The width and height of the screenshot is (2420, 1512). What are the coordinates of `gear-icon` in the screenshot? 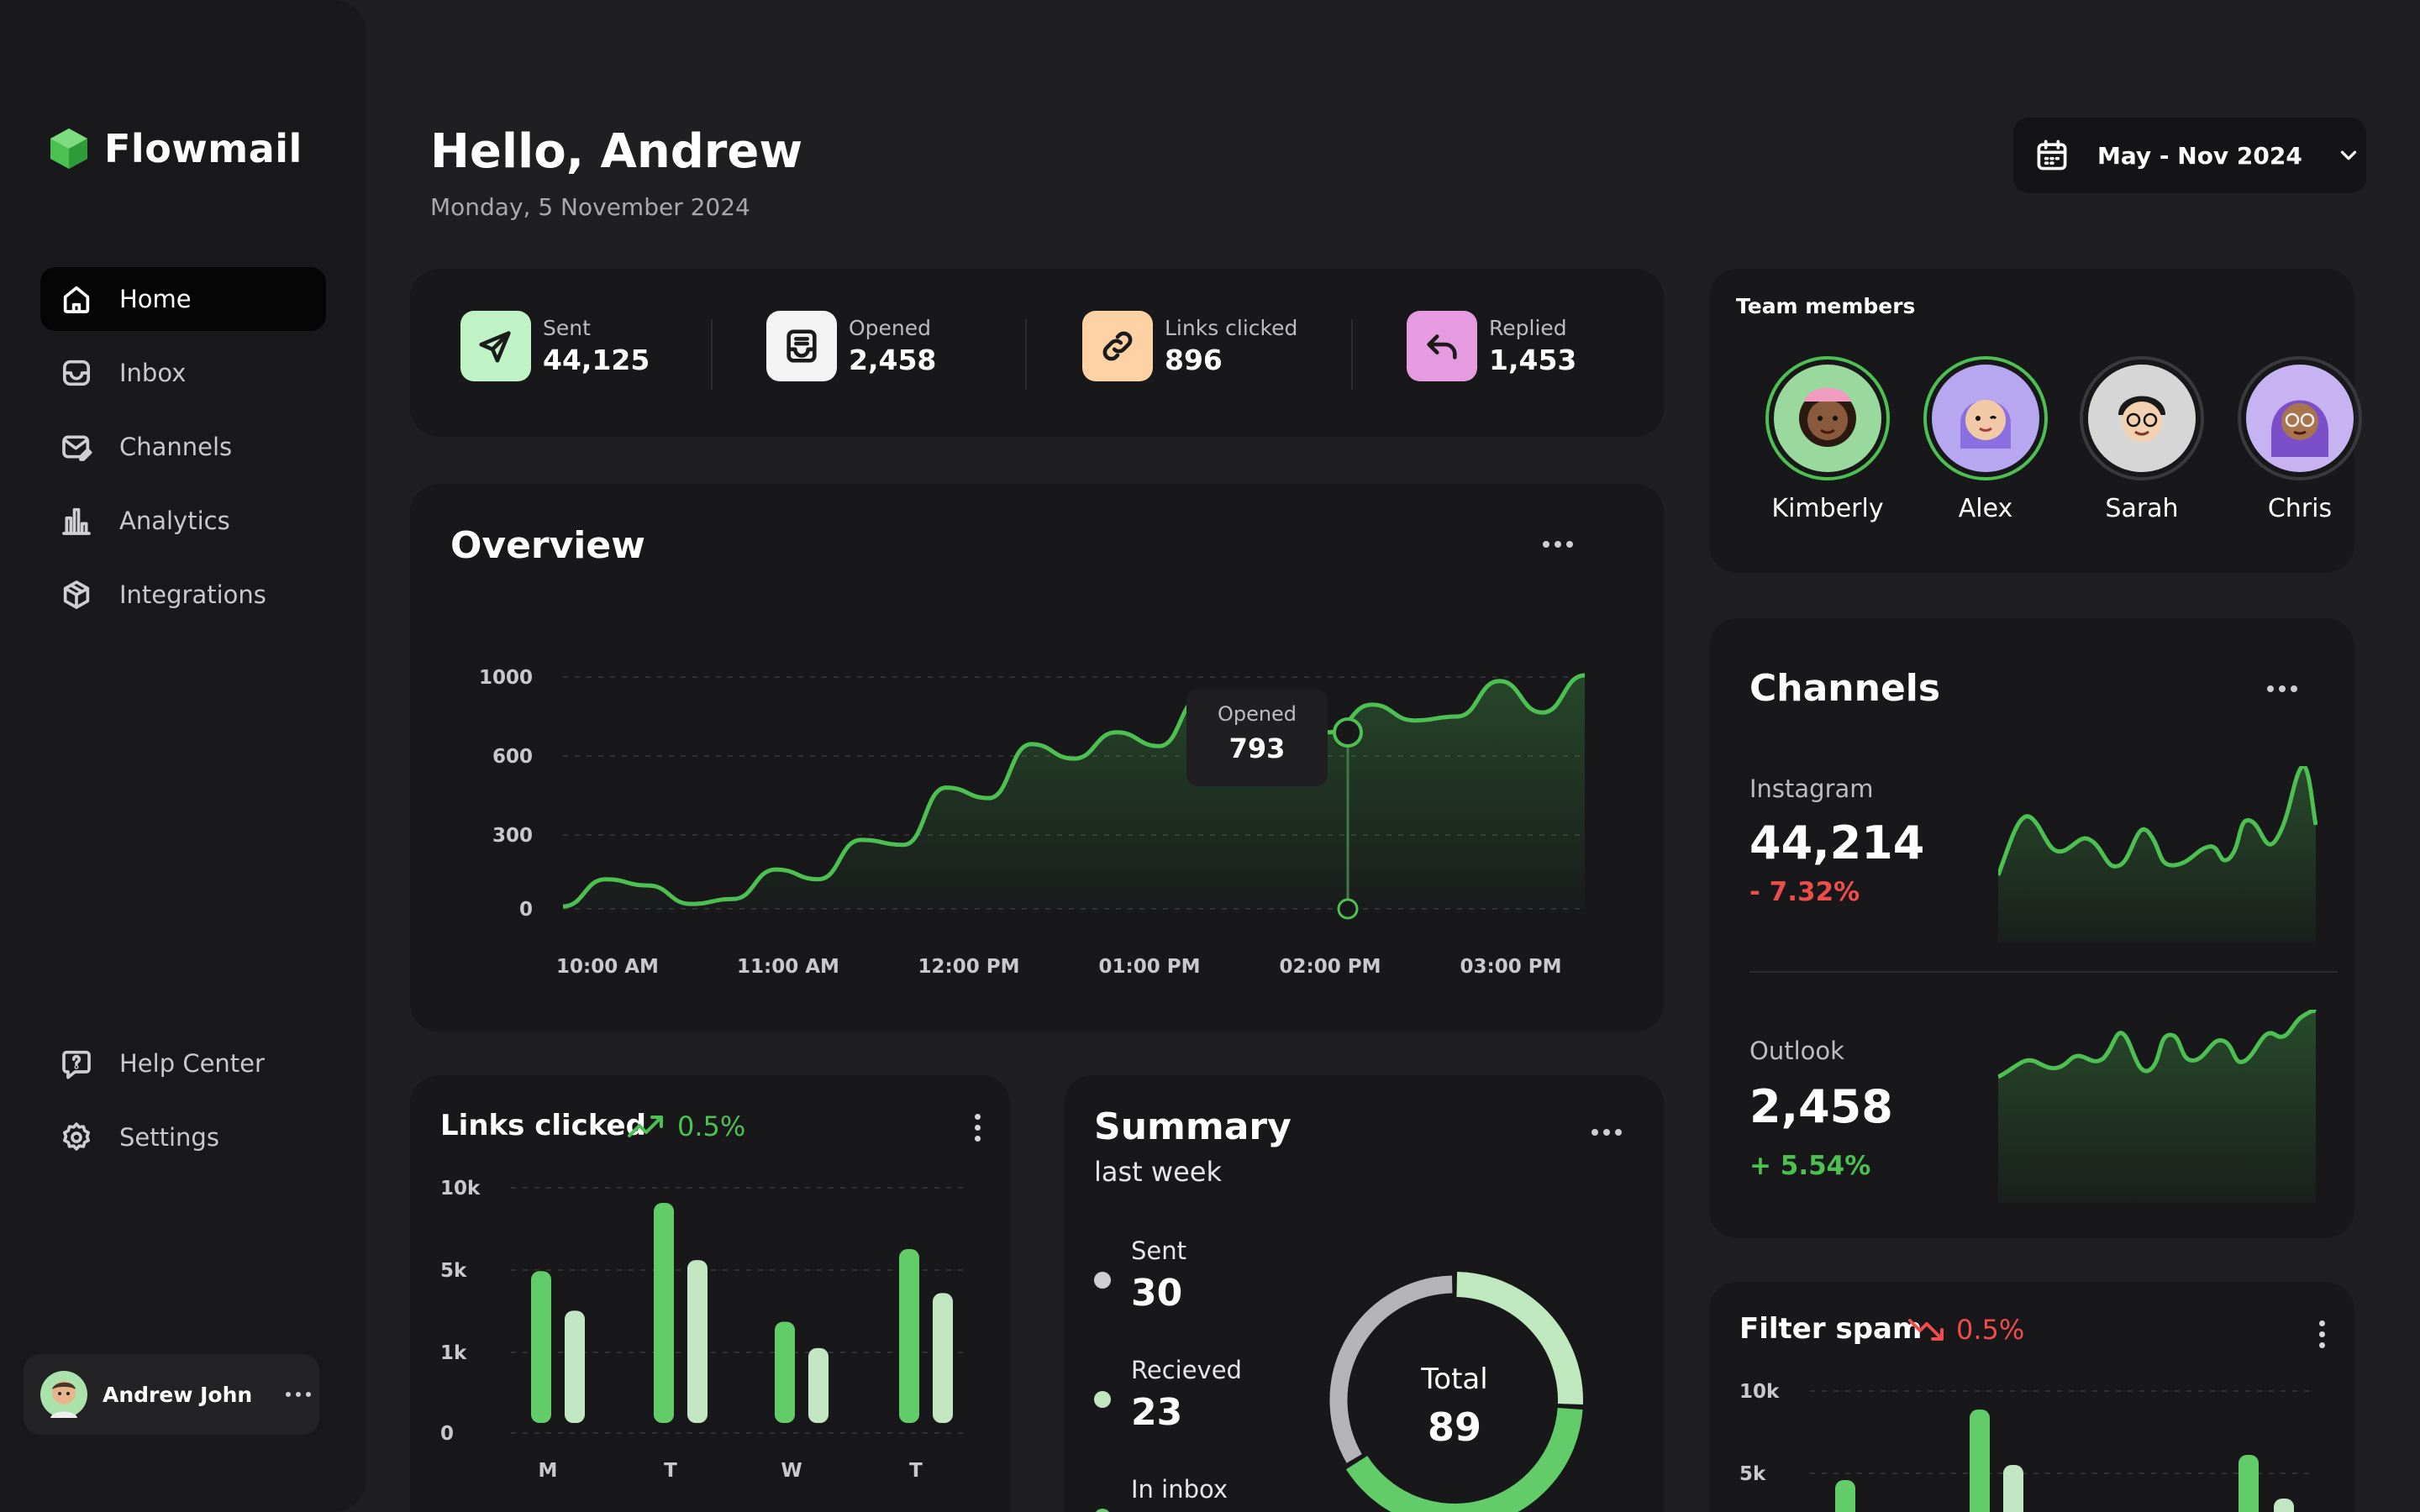 It's located at (77, 1137).